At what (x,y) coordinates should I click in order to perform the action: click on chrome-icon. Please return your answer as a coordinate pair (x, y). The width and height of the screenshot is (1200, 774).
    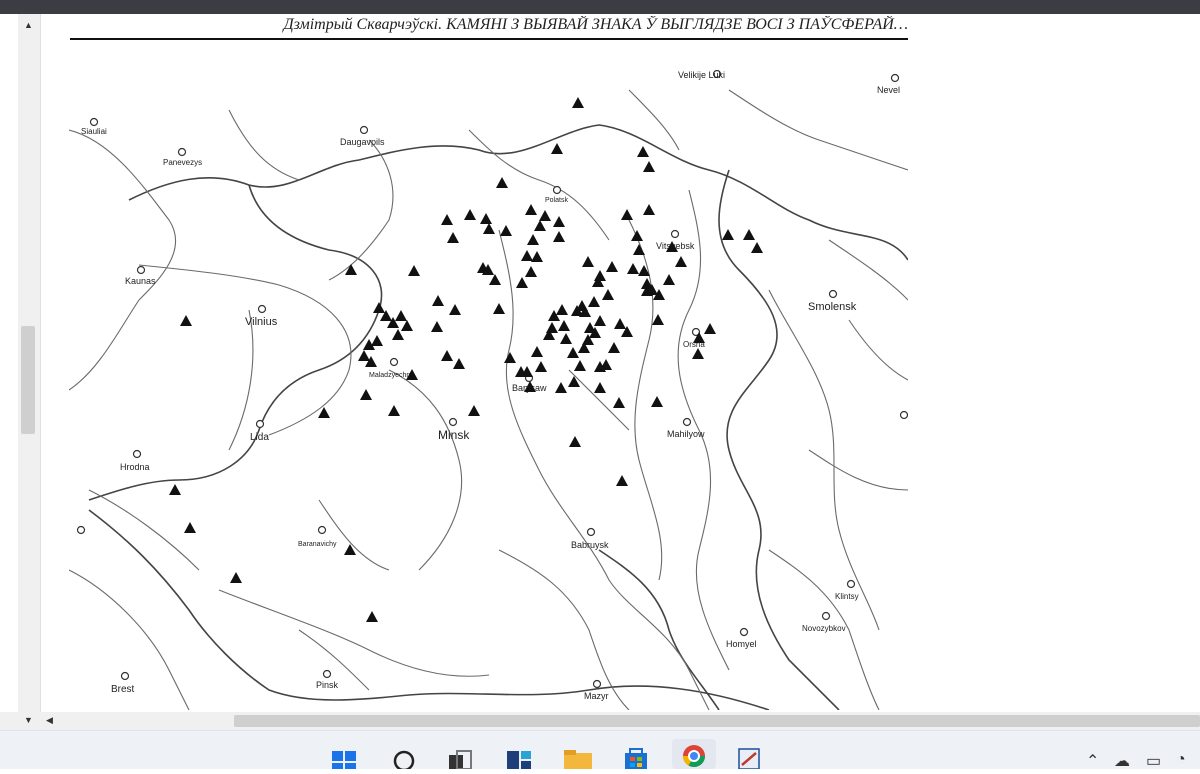
    Looking at the image, I should click on (694, 754).